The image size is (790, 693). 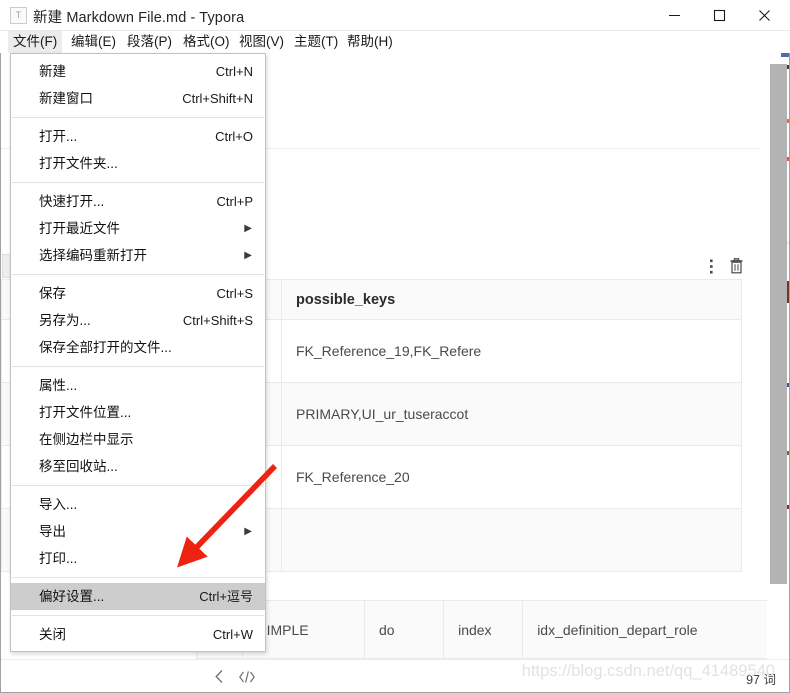 I want to click on cell-possible-keys: FK_Reference_19,FK_Refere, so click(x=511, y=351).